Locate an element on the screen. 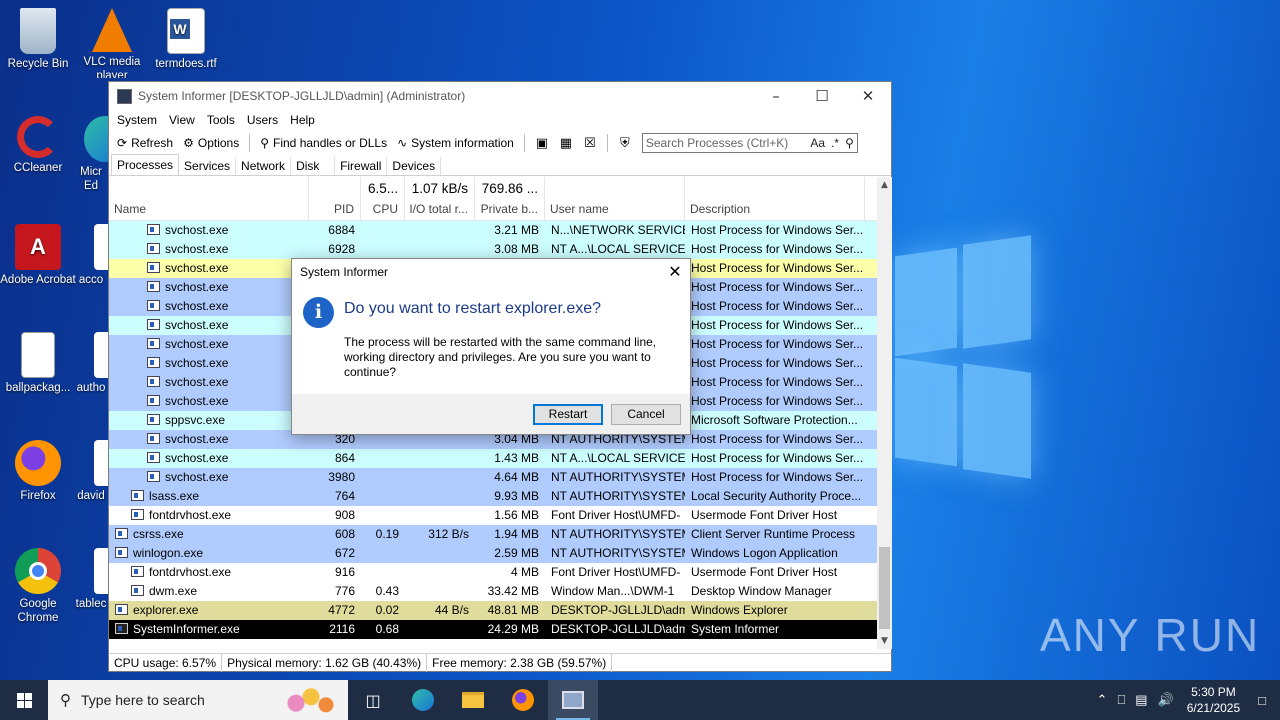 The height and width of the screenshot is (720, 1280). tab-firewall: Firewall is located at coordinates (361, 166).